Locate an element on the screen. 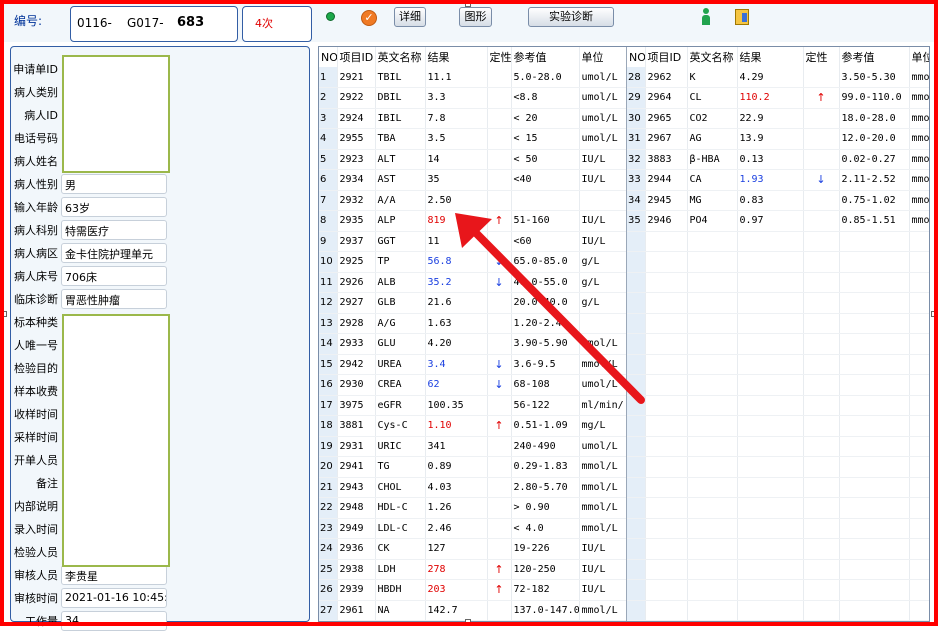  table-row: 11 2926 ALB 35.2 ↓ 40.0-55.0 g/L is located at coordinates (473, 282).